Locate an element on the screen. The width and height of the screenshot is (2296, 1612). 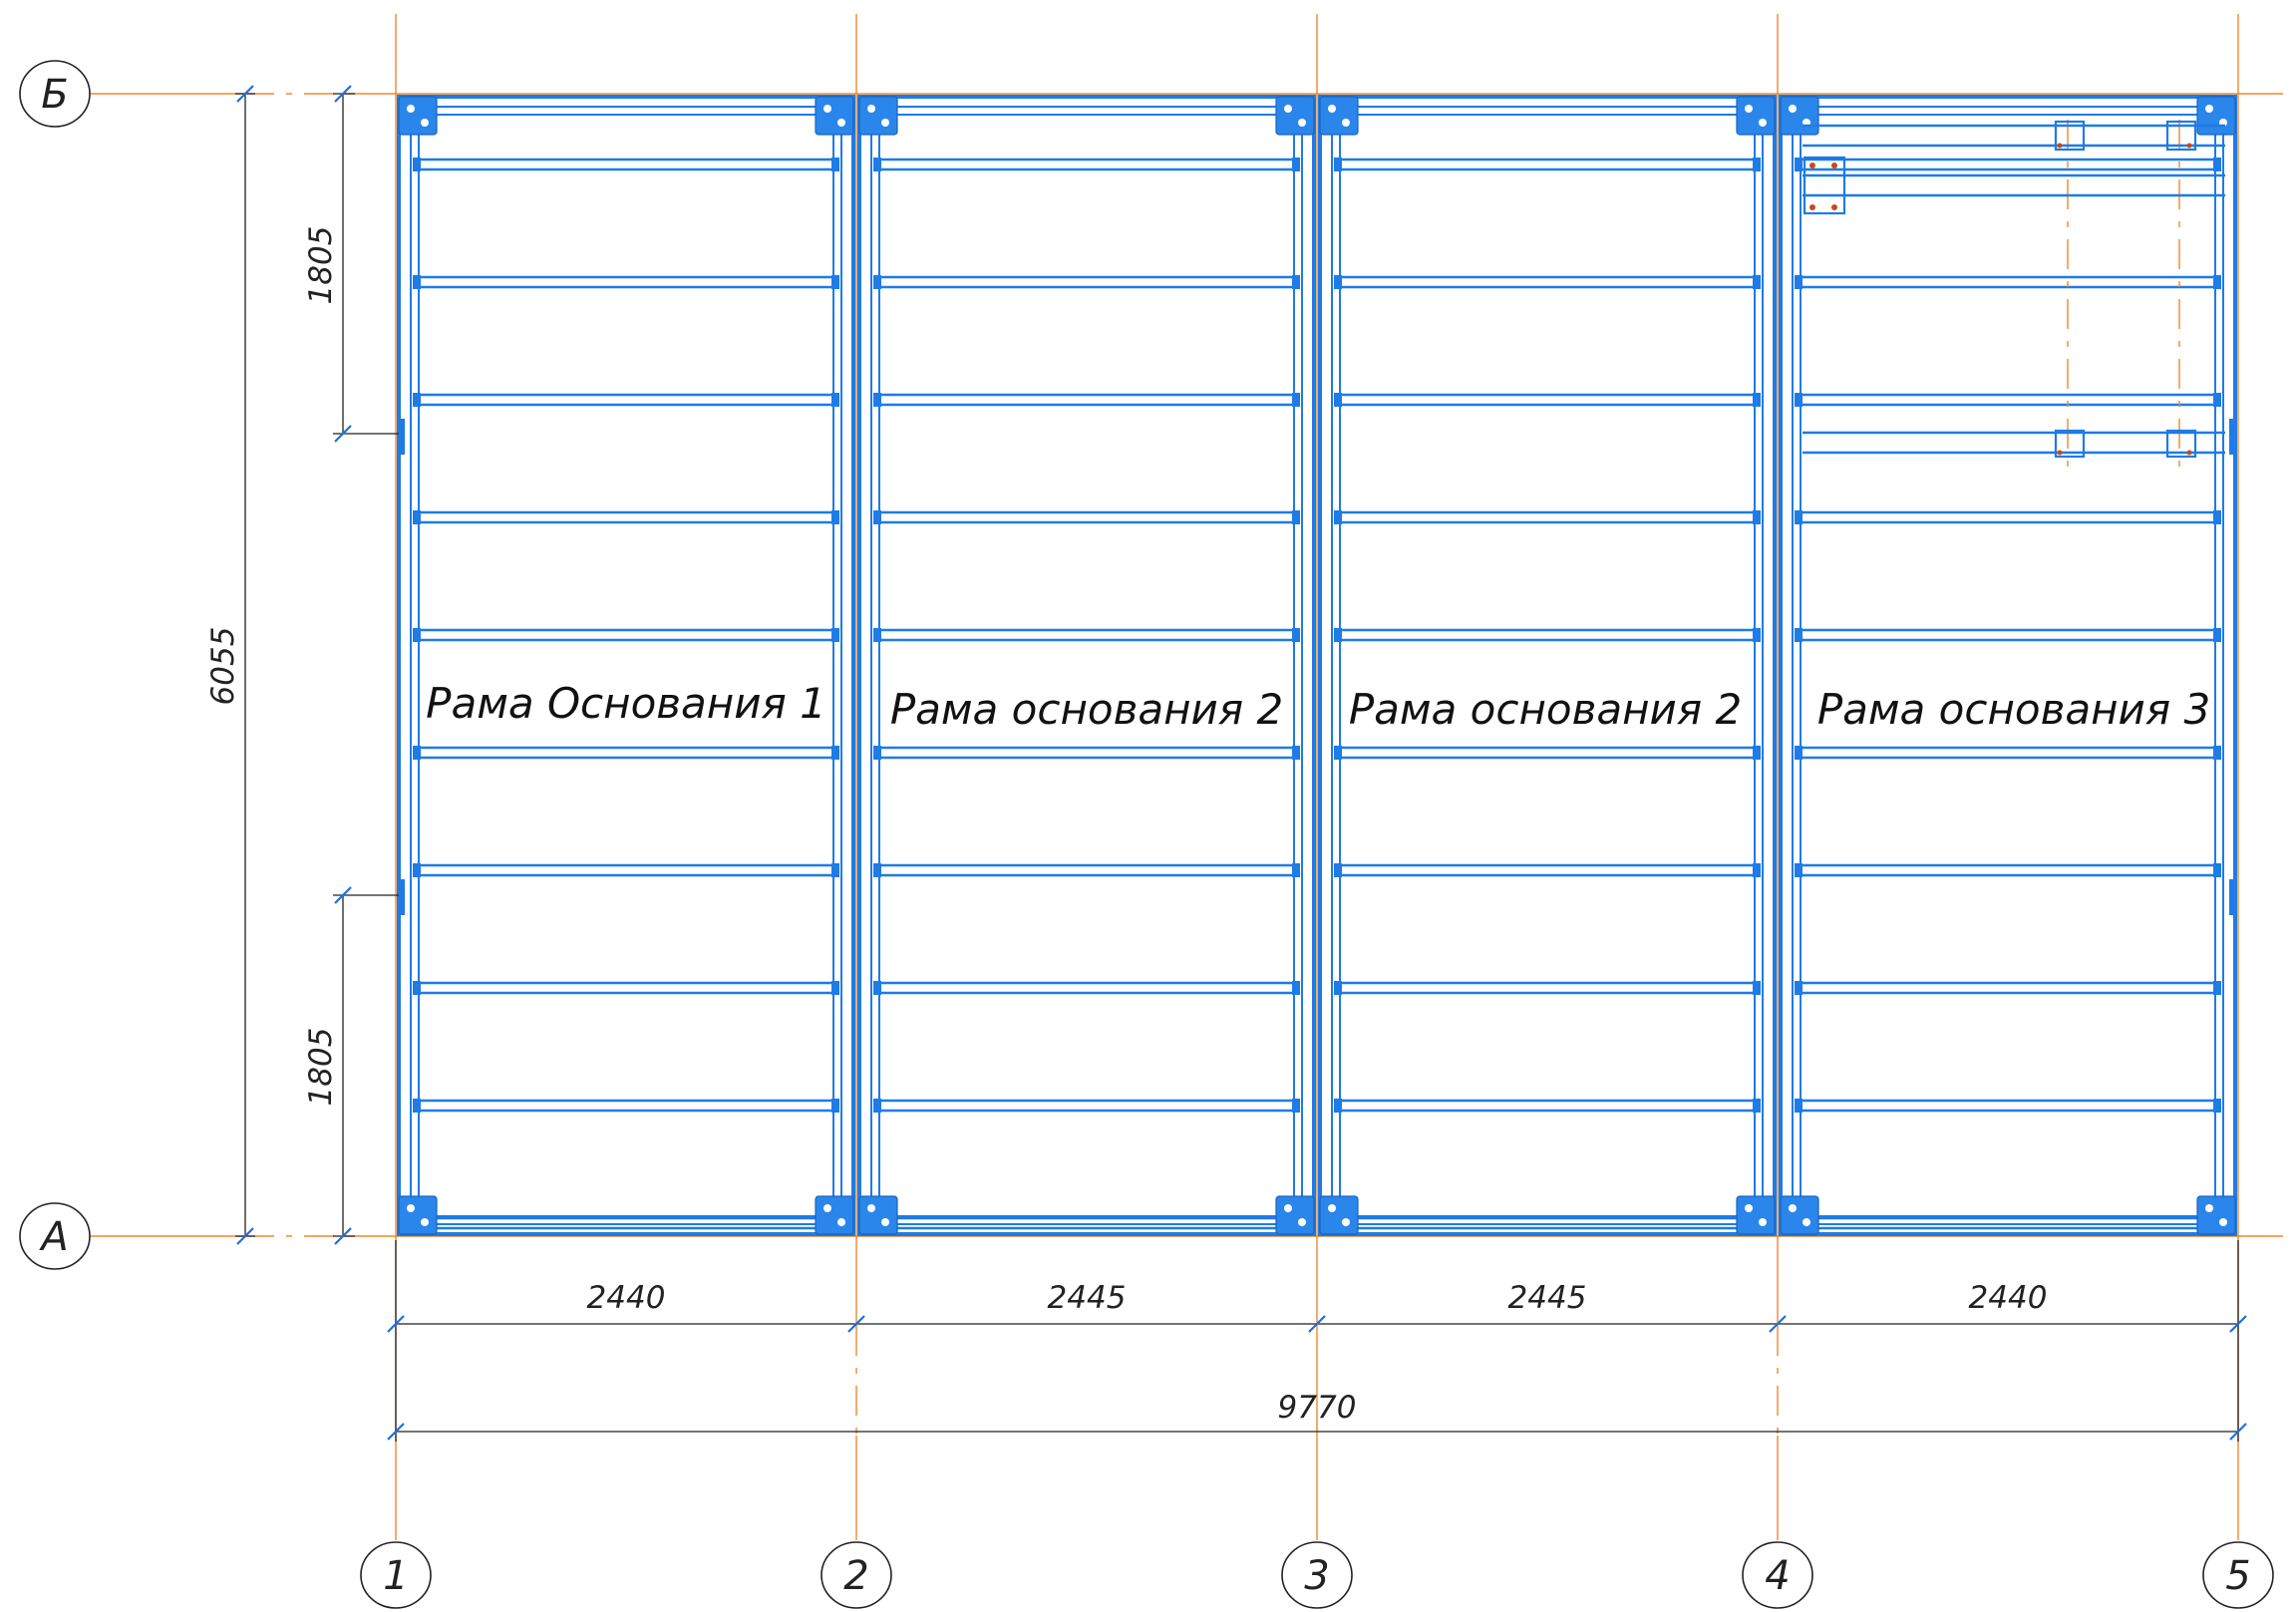
frame-1-inner-outline is located at coordinates (626, 665).